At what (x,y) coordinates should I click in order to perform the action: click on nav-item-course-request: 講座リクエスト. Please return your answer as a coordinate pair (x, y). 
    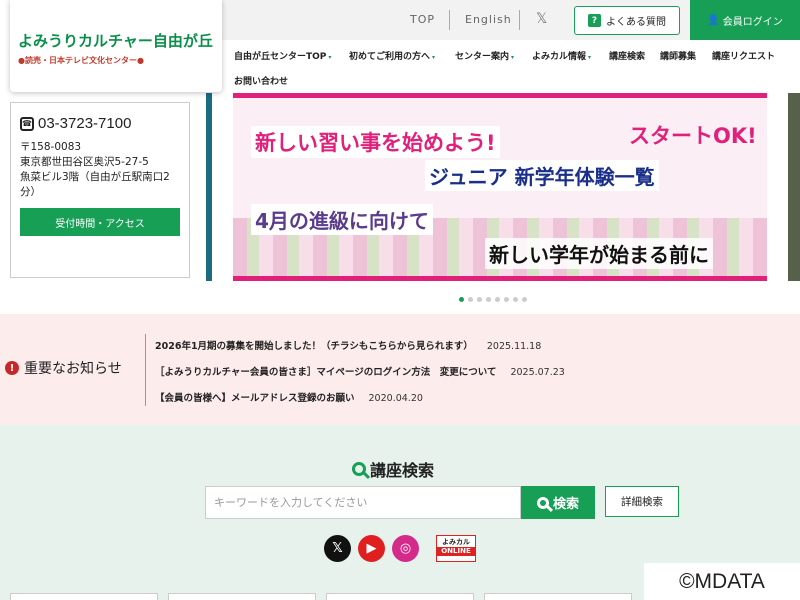
    Looking at the image, I should click on (743, 55).